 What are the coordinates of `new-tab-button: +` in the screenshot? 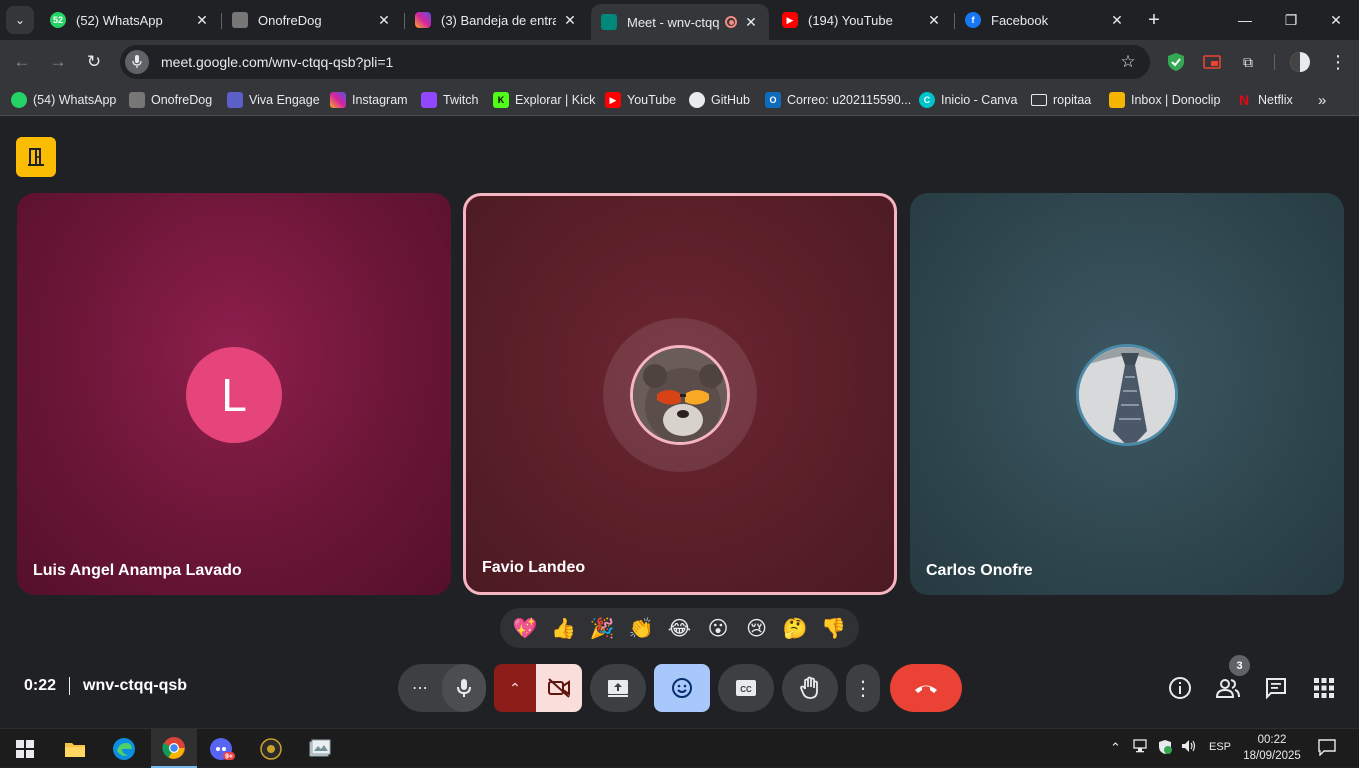 It's located at (1154, 20).